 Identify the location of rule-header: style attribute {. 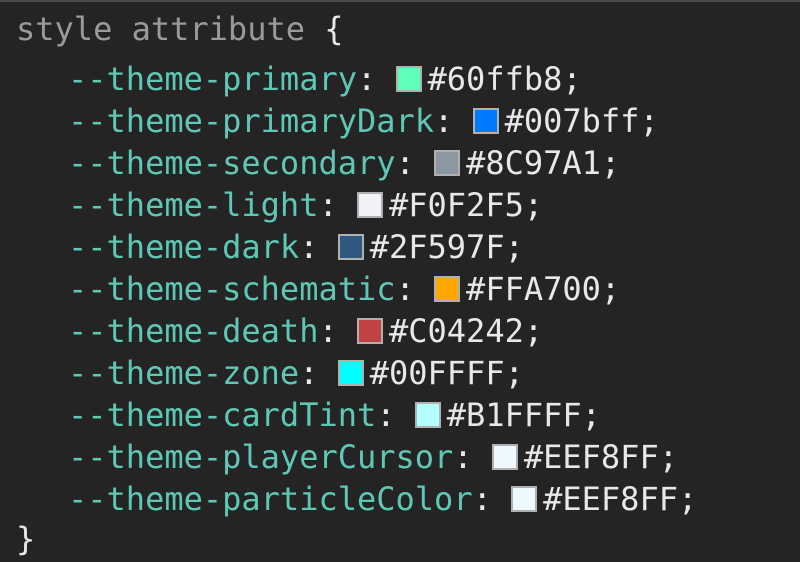
(180, 29).